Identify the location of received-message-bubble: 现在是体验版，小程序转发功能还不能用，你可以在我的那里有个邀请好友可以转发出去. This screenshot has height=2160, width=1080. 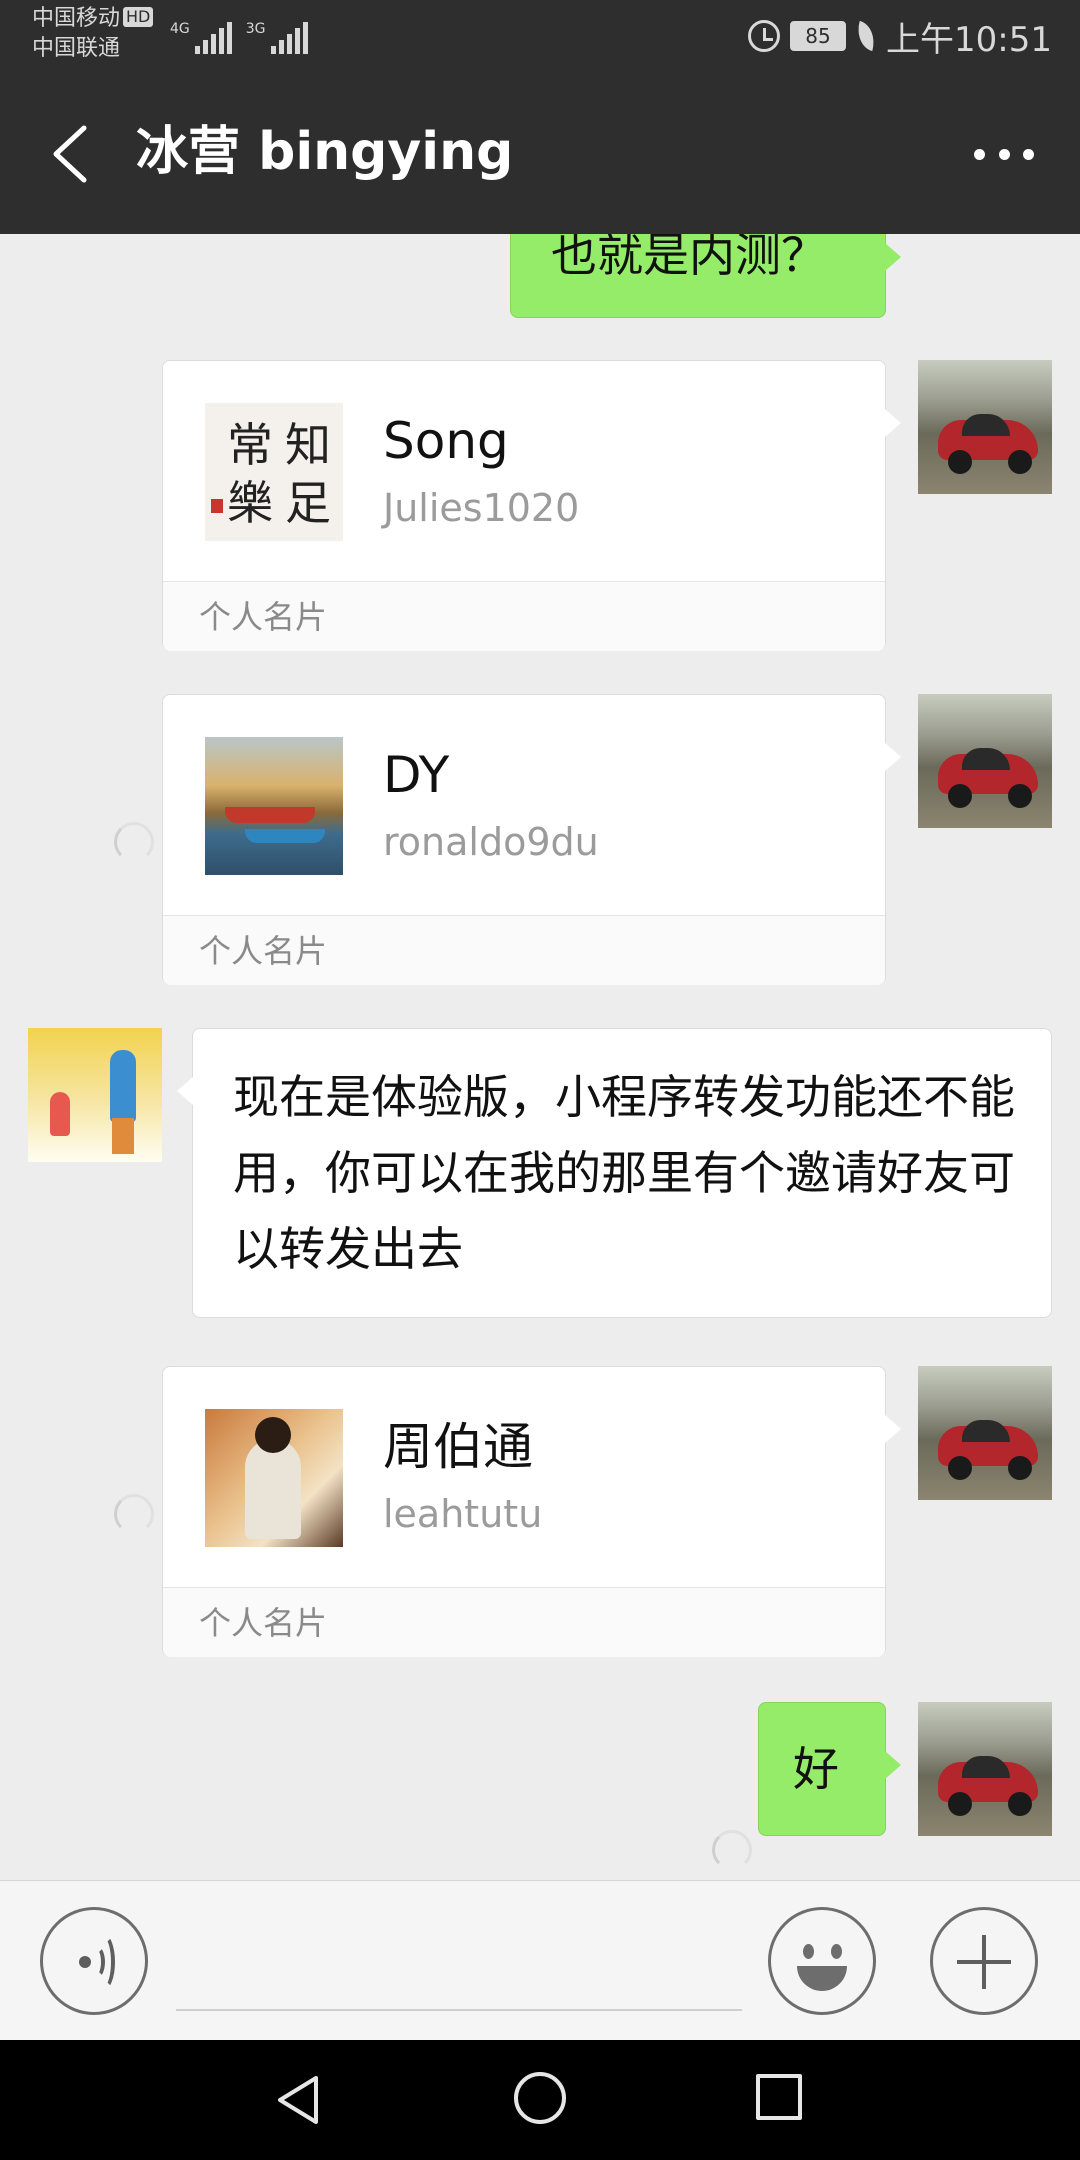
(614, 1173).